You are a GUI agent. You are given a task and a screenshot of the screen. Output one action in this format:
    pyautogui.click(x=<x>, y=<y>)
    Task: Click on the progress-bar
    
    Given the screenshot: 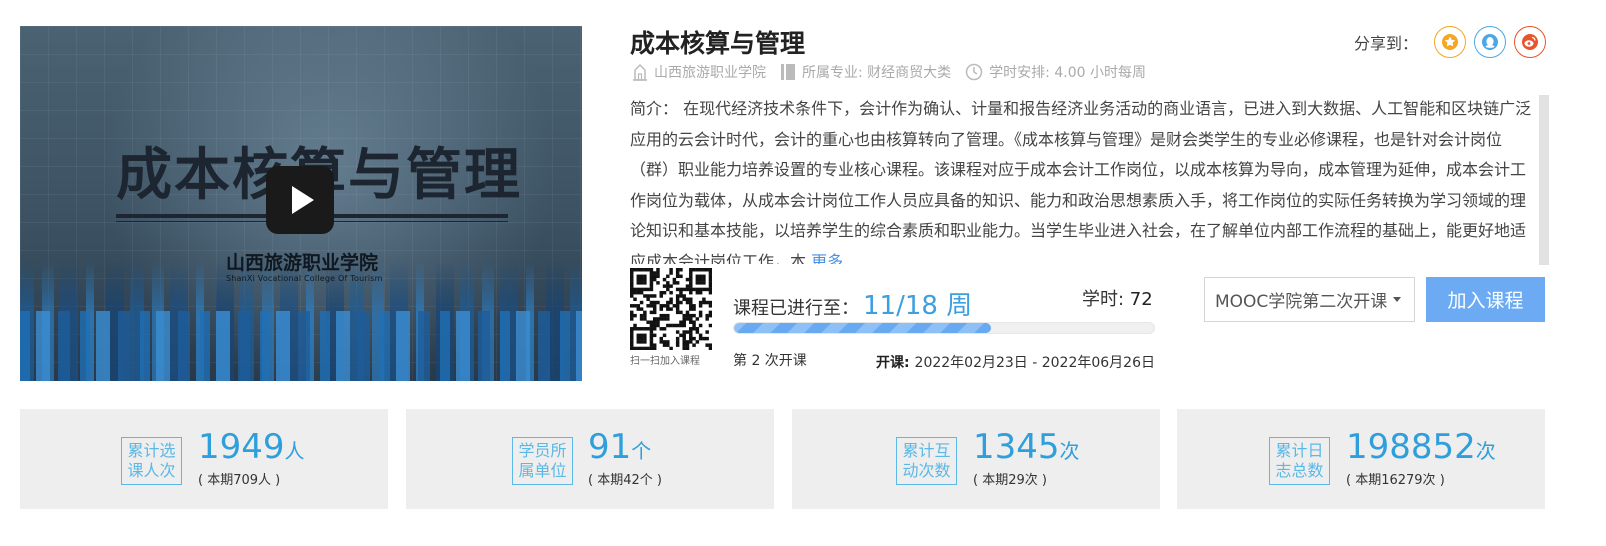 What is the action you would take?
    pyautogui.click(x=944, y=328)
    